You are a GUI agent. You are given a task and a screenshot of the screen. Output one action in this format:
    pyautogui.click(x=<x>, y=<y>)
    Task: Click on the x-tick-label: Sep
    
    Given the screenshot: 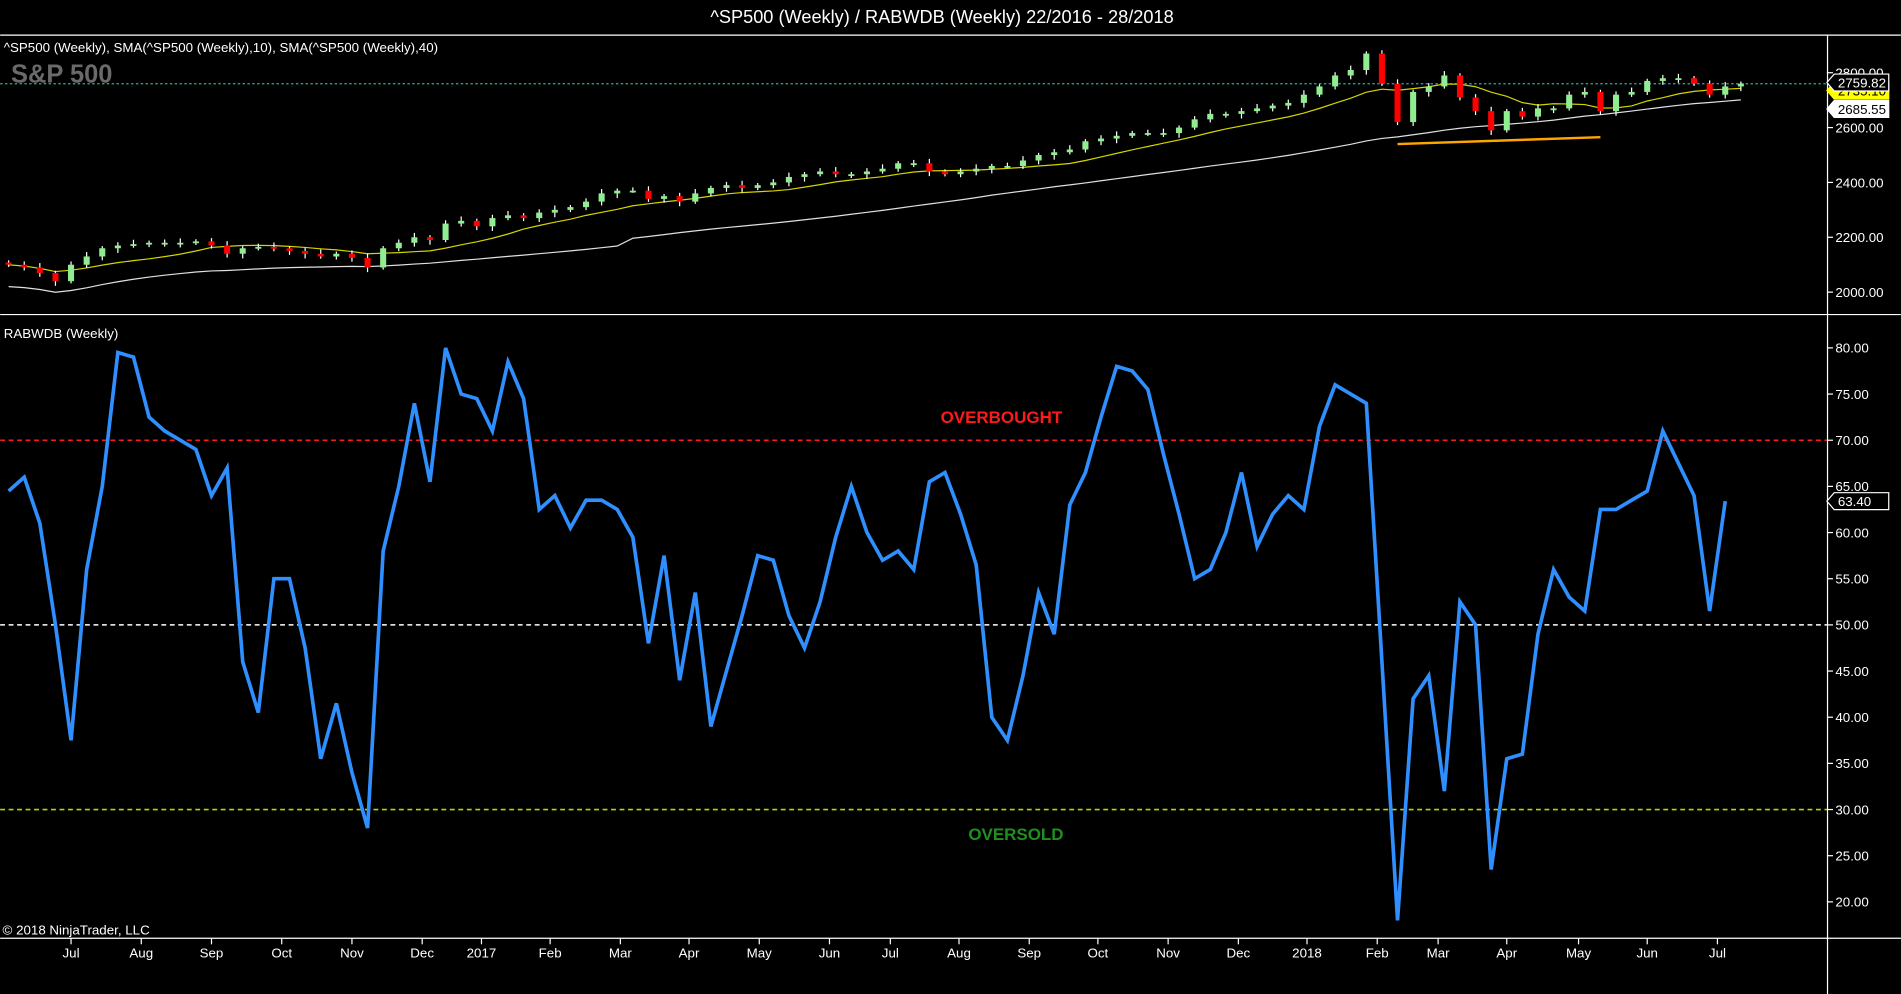 What is the action you would take?
    pyautogui.click(x=212, y=953)
    